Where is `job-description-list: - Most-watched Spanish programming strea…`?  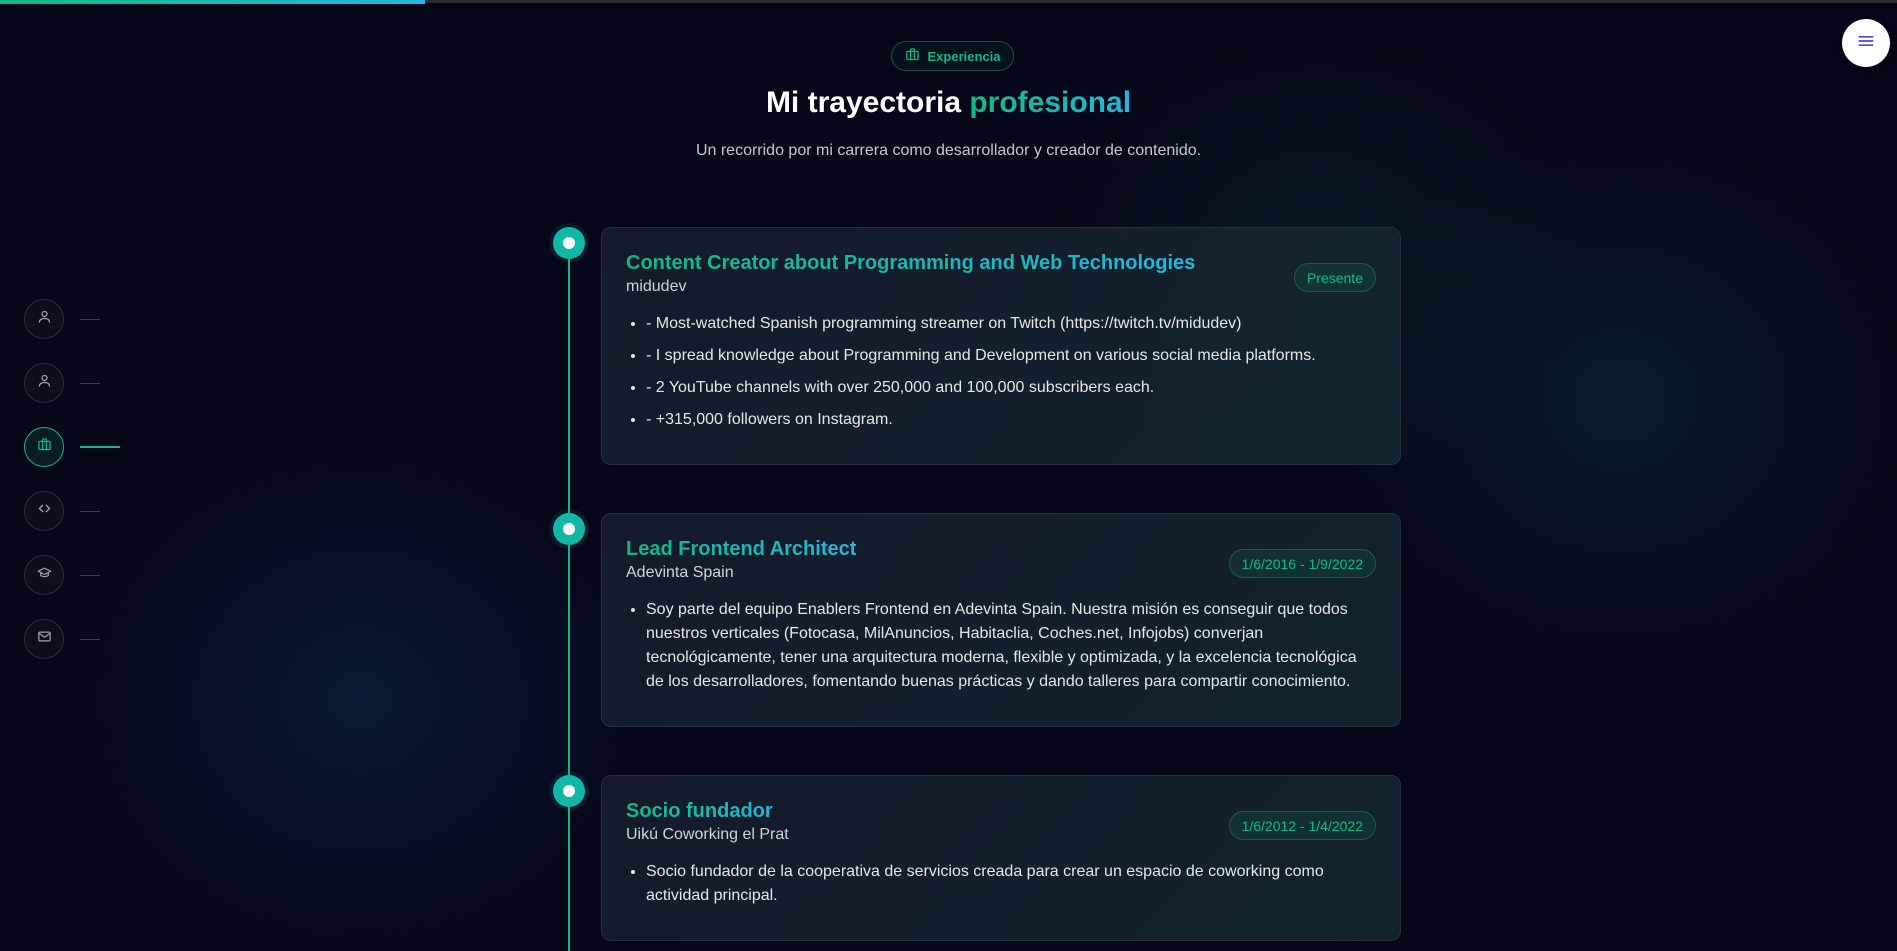
job-description-list: - Most-watched Spanish programming strea… is located at coordinates (1001, 372).